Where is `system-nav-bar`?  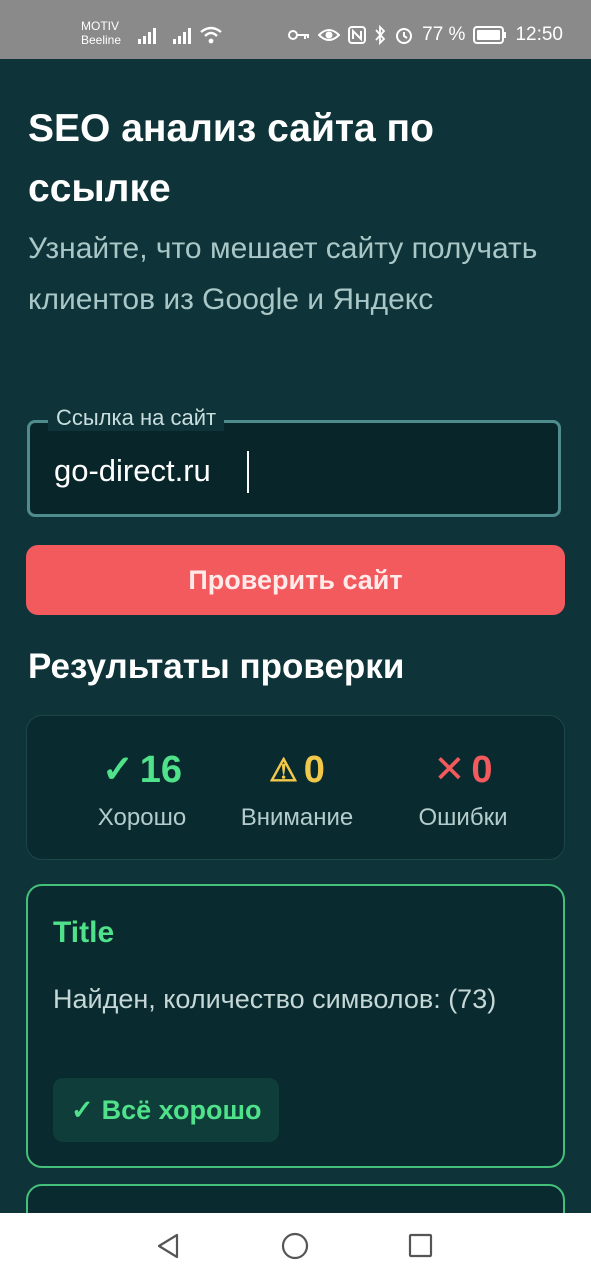 system-nav-bar is located at coordinates (295, 1246).